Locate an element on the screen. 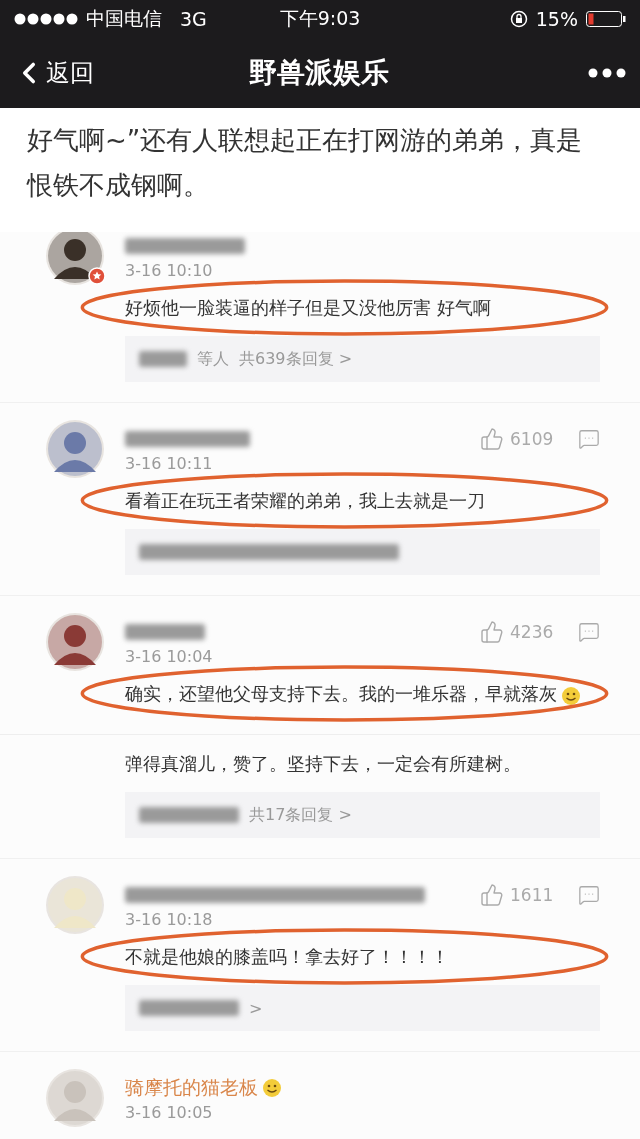 The image size is (640, 1139). comment-date: 3-16 10:10 is located at coordinates (169, 271).